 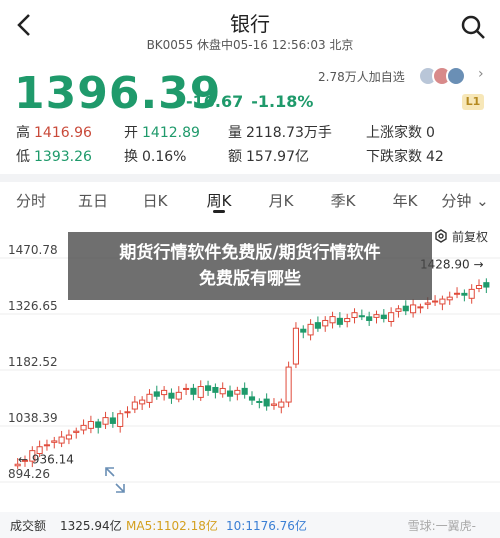 What do you see at coordinates (63, 157) in the screenshot?
I see `stat-value: 1393.26` at bounding box center [63, 157].